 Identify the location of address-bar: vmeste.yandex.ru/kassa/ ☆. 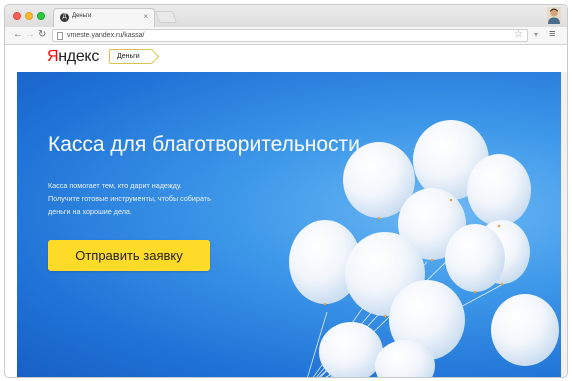
(290, 35).